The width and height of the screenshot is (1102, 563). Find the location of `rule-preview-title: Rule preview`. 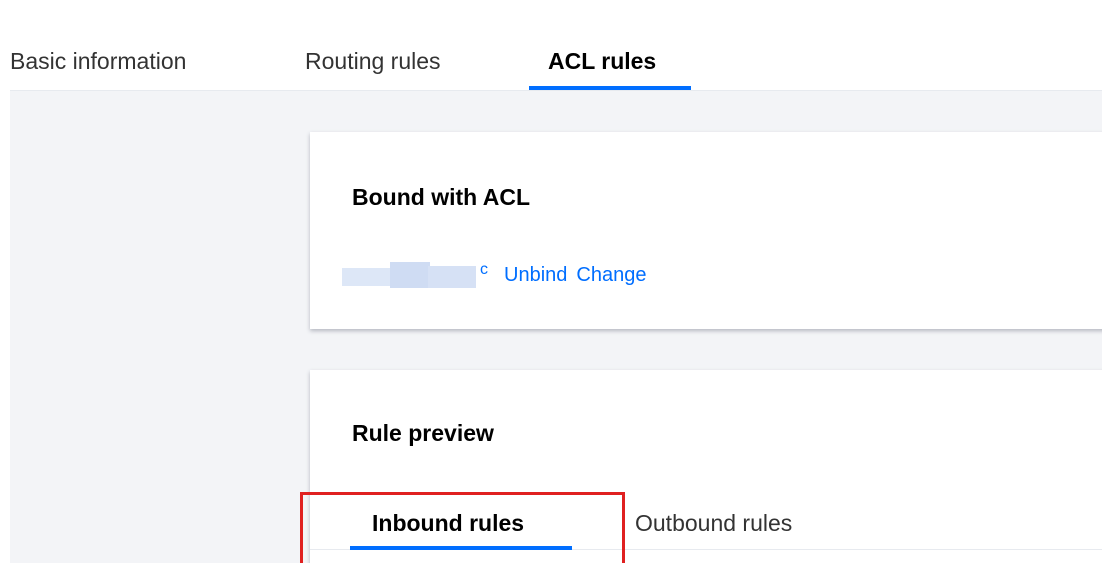

rule-preview-title: Rule preview is located at coordinates (423, 433).